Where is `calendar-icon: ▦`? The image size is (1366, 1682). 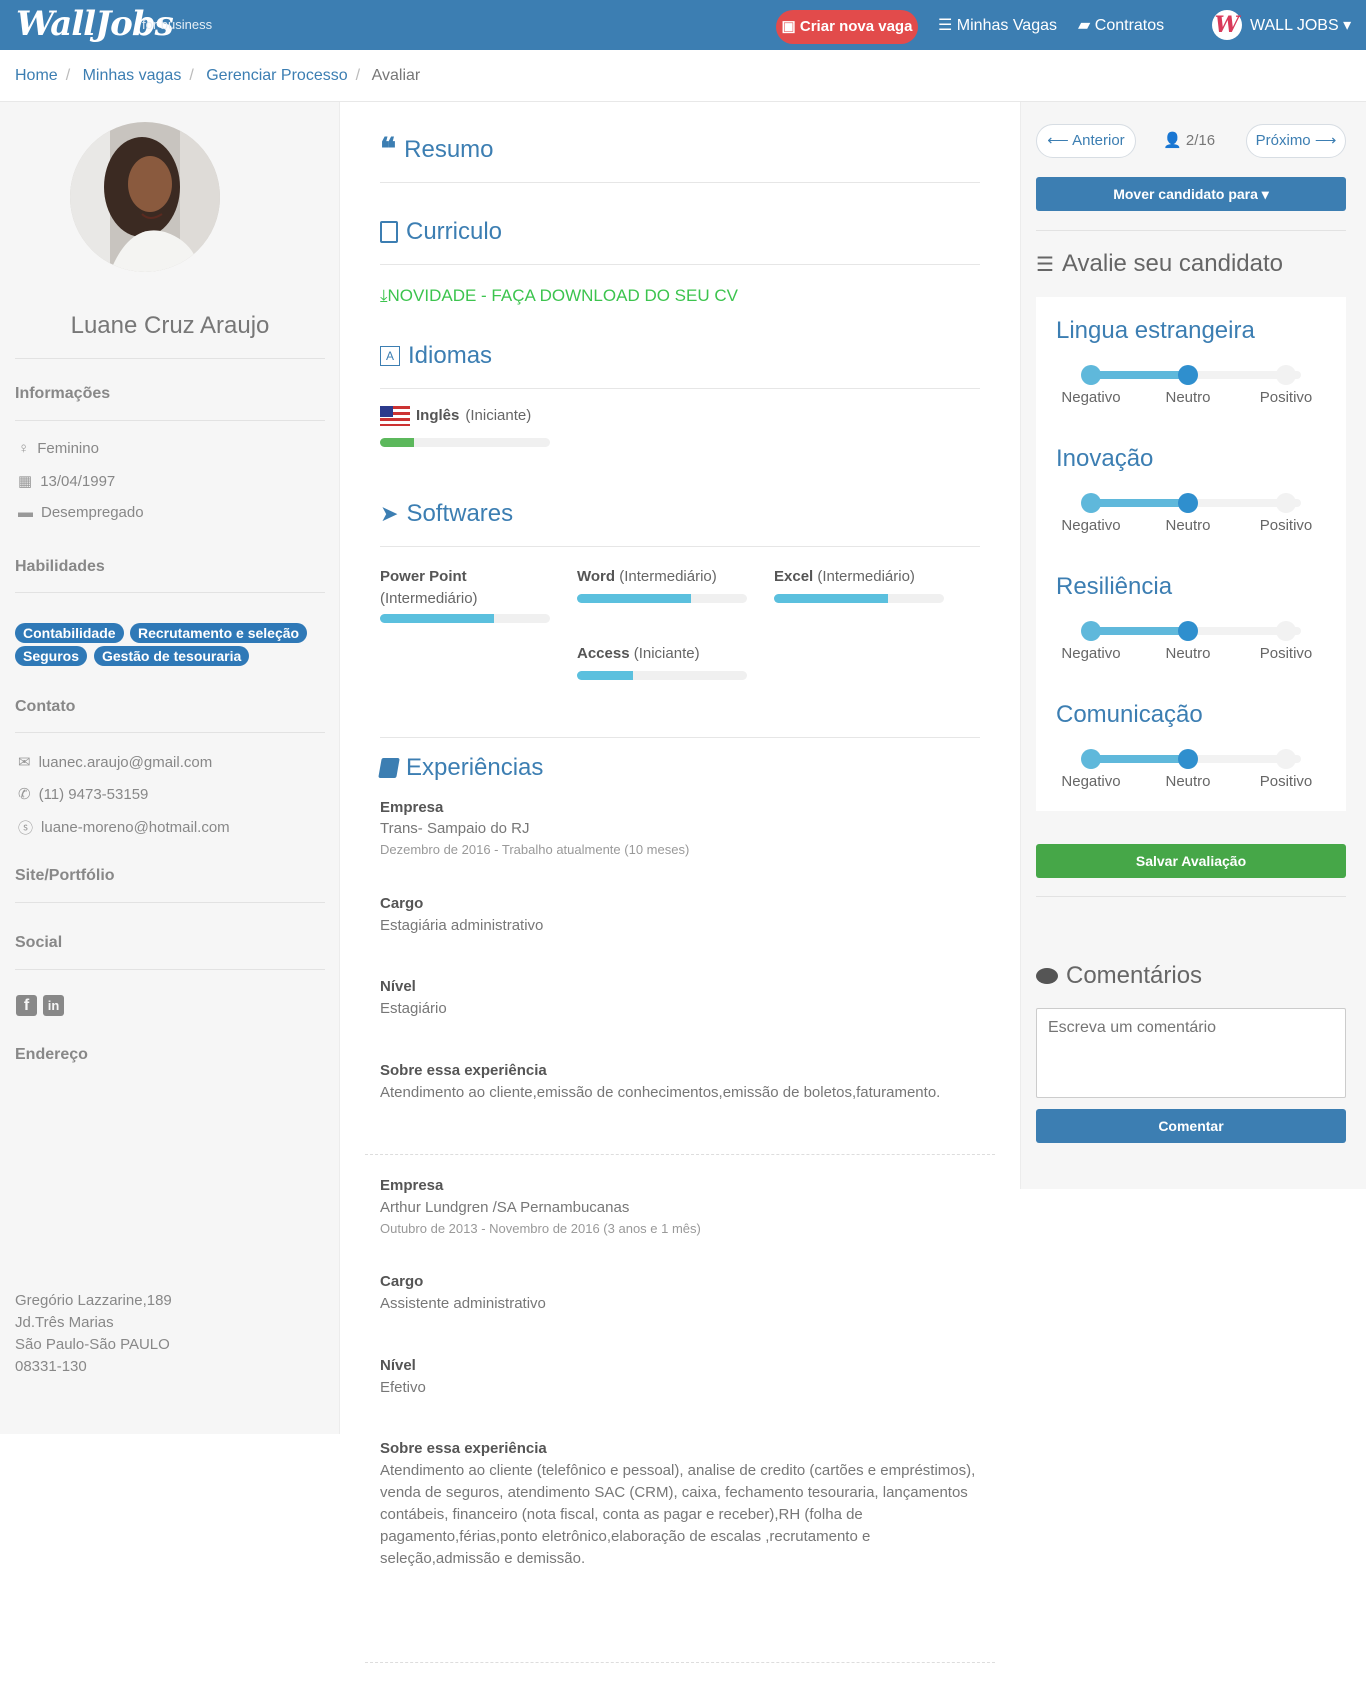 calendar-icon: ▦ is located at coordinates (25, 481).